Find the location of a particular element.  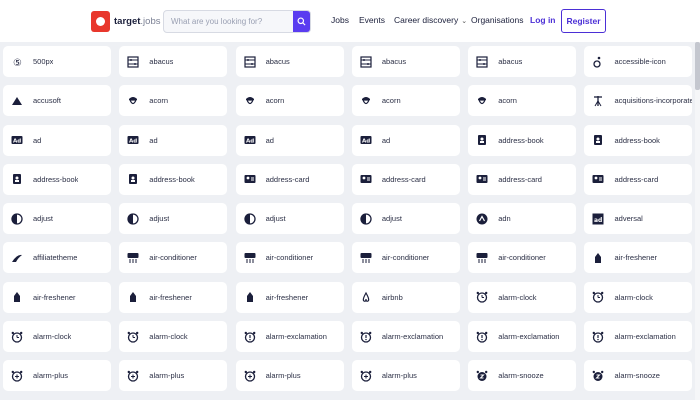

icon-card: adn is located at coordinates (522, 219).